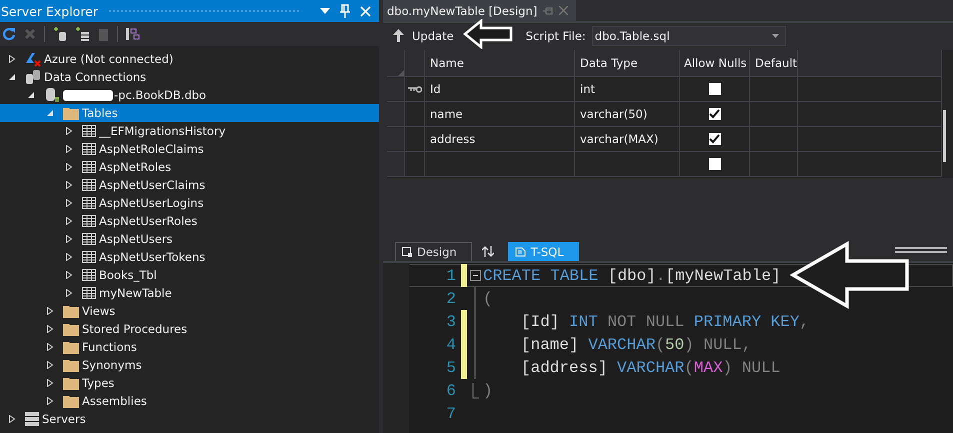 The image size is (953, 433). Describe the element at coordinates (921, 250) in the screenshot. I see `pane-splitter-icon` at that location.